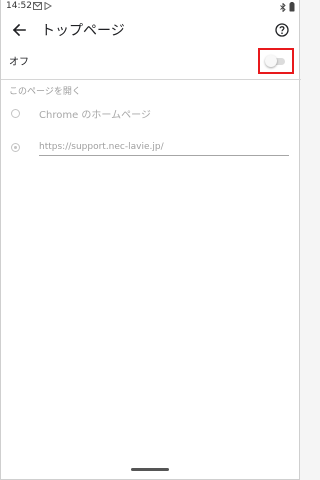 This screenshot has height=480, width=320. I want to click on toggle-label: オフ, so click(19, 62).